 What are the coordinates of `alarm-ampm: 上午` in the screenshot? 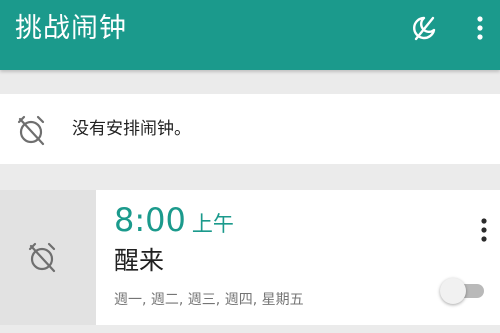 It's located at (212, 224).